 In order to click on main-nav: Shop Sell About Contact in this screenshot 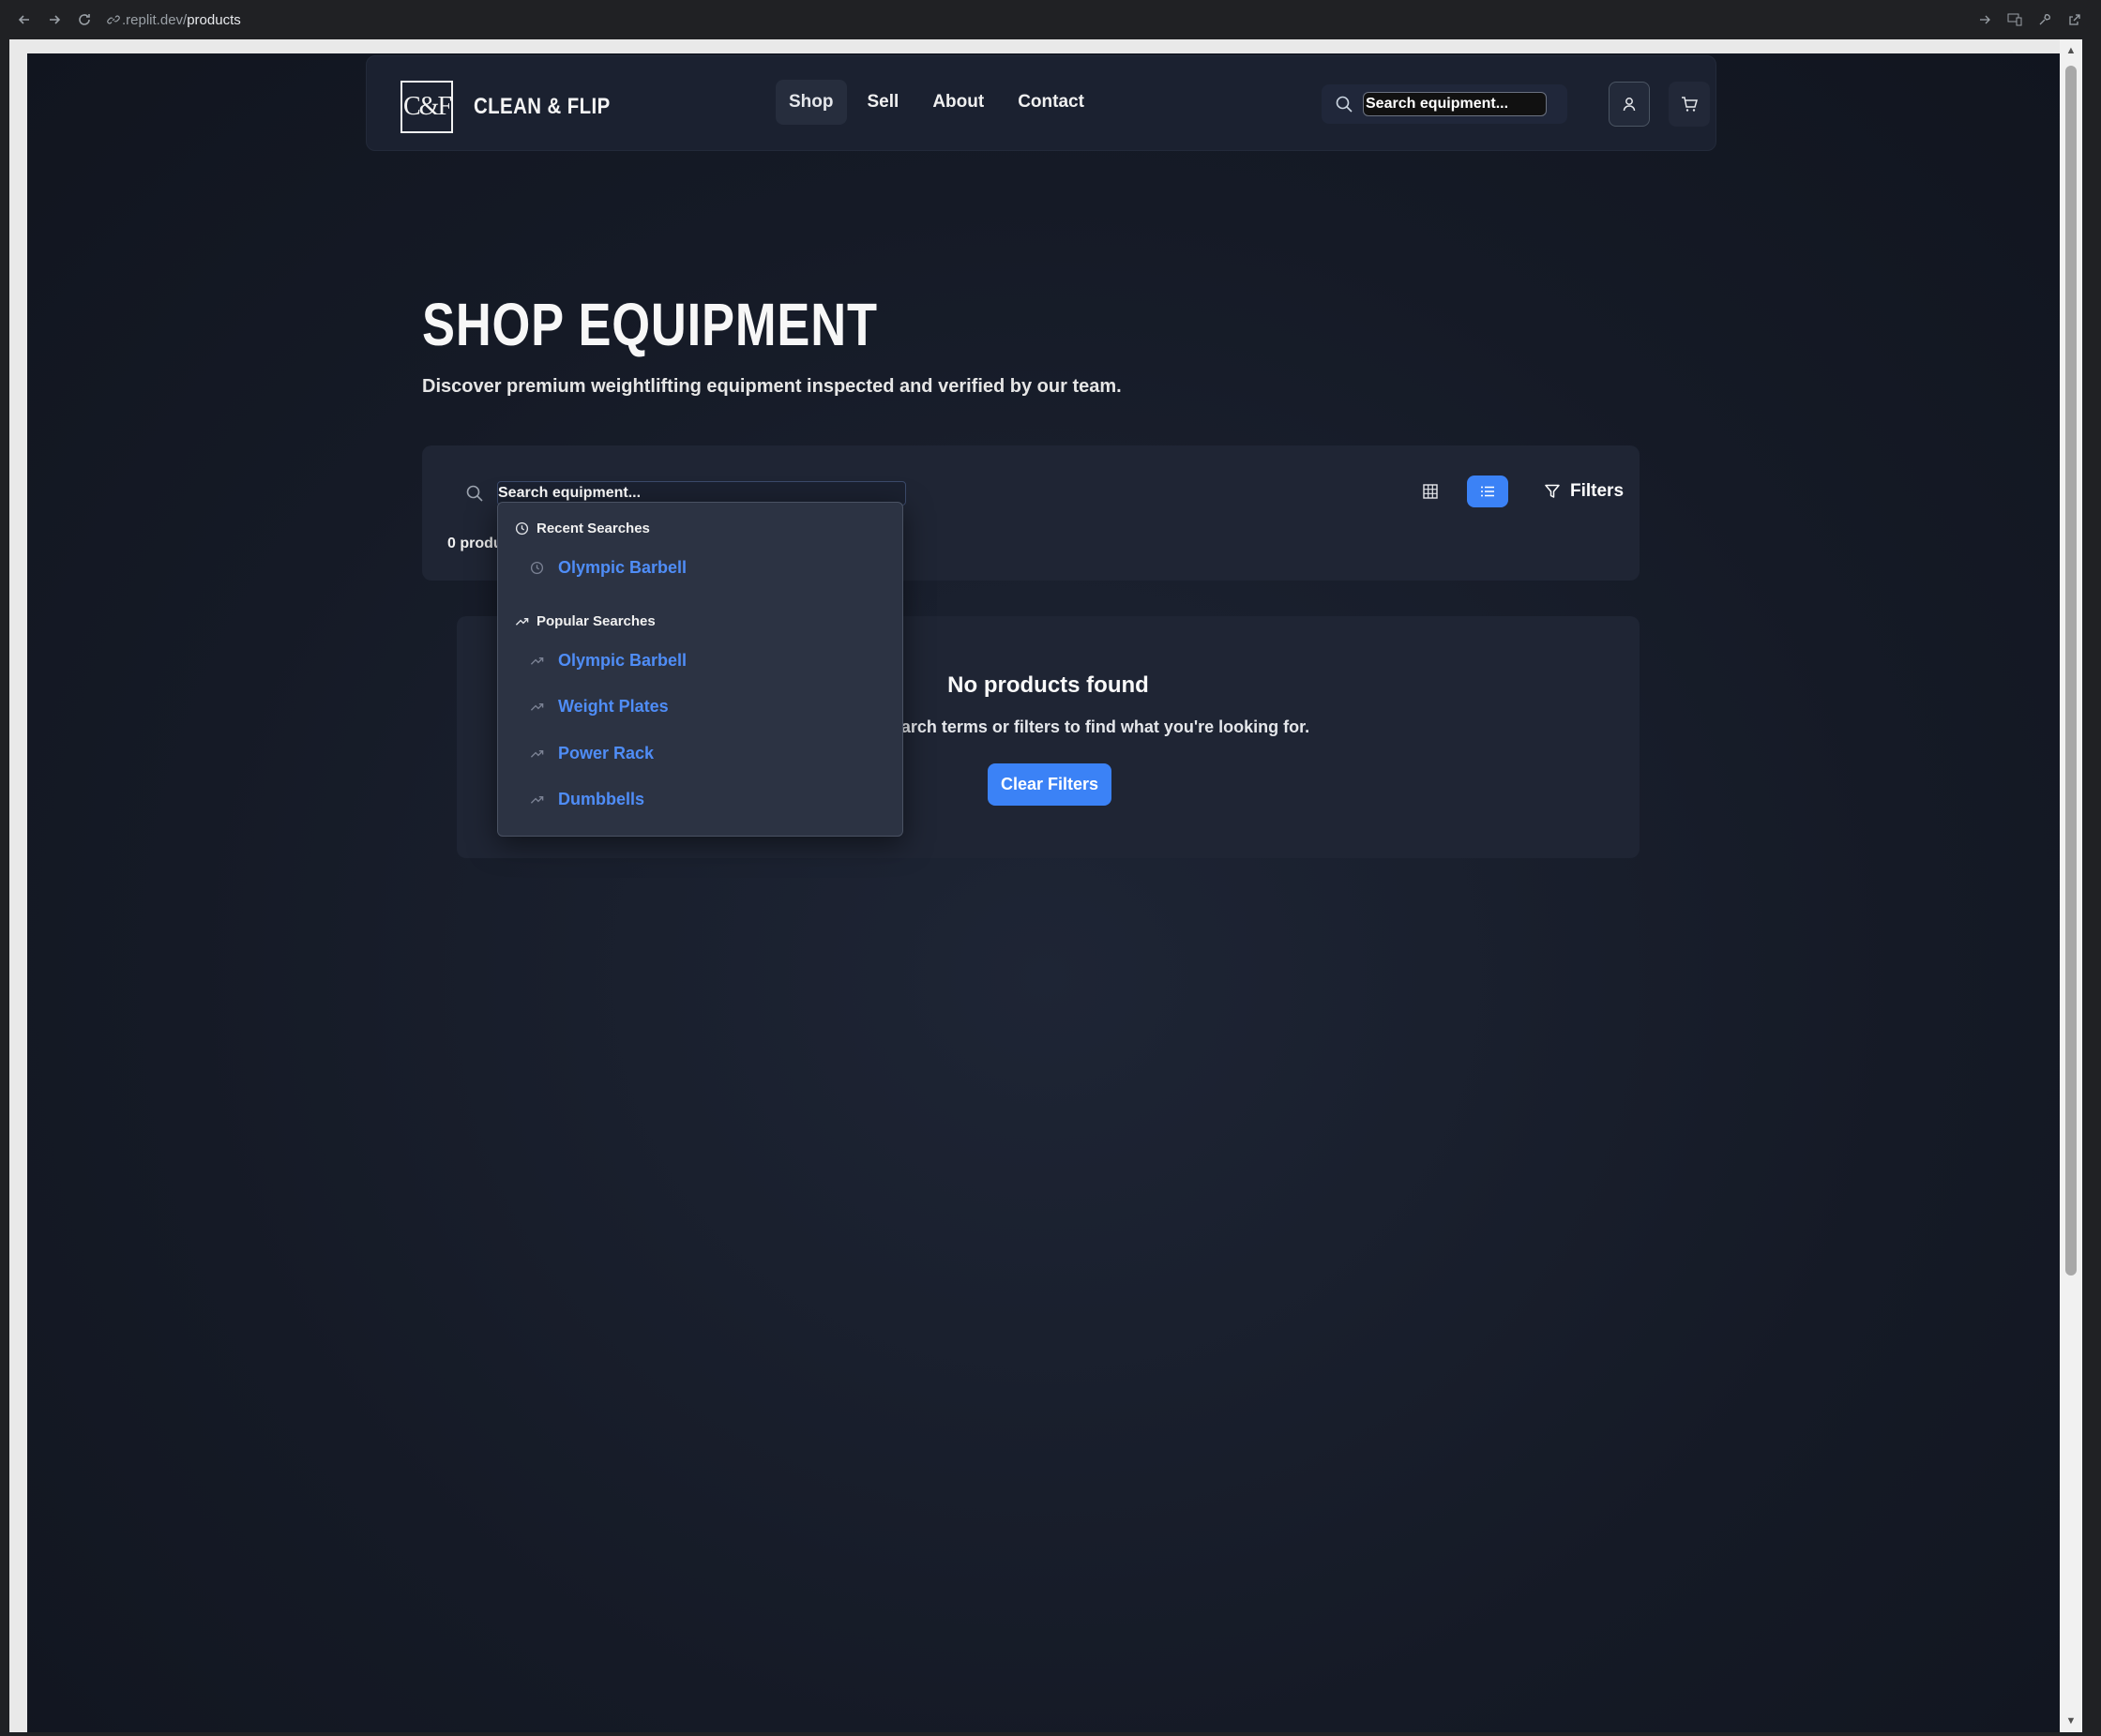, I will do `click(936, 102)`.